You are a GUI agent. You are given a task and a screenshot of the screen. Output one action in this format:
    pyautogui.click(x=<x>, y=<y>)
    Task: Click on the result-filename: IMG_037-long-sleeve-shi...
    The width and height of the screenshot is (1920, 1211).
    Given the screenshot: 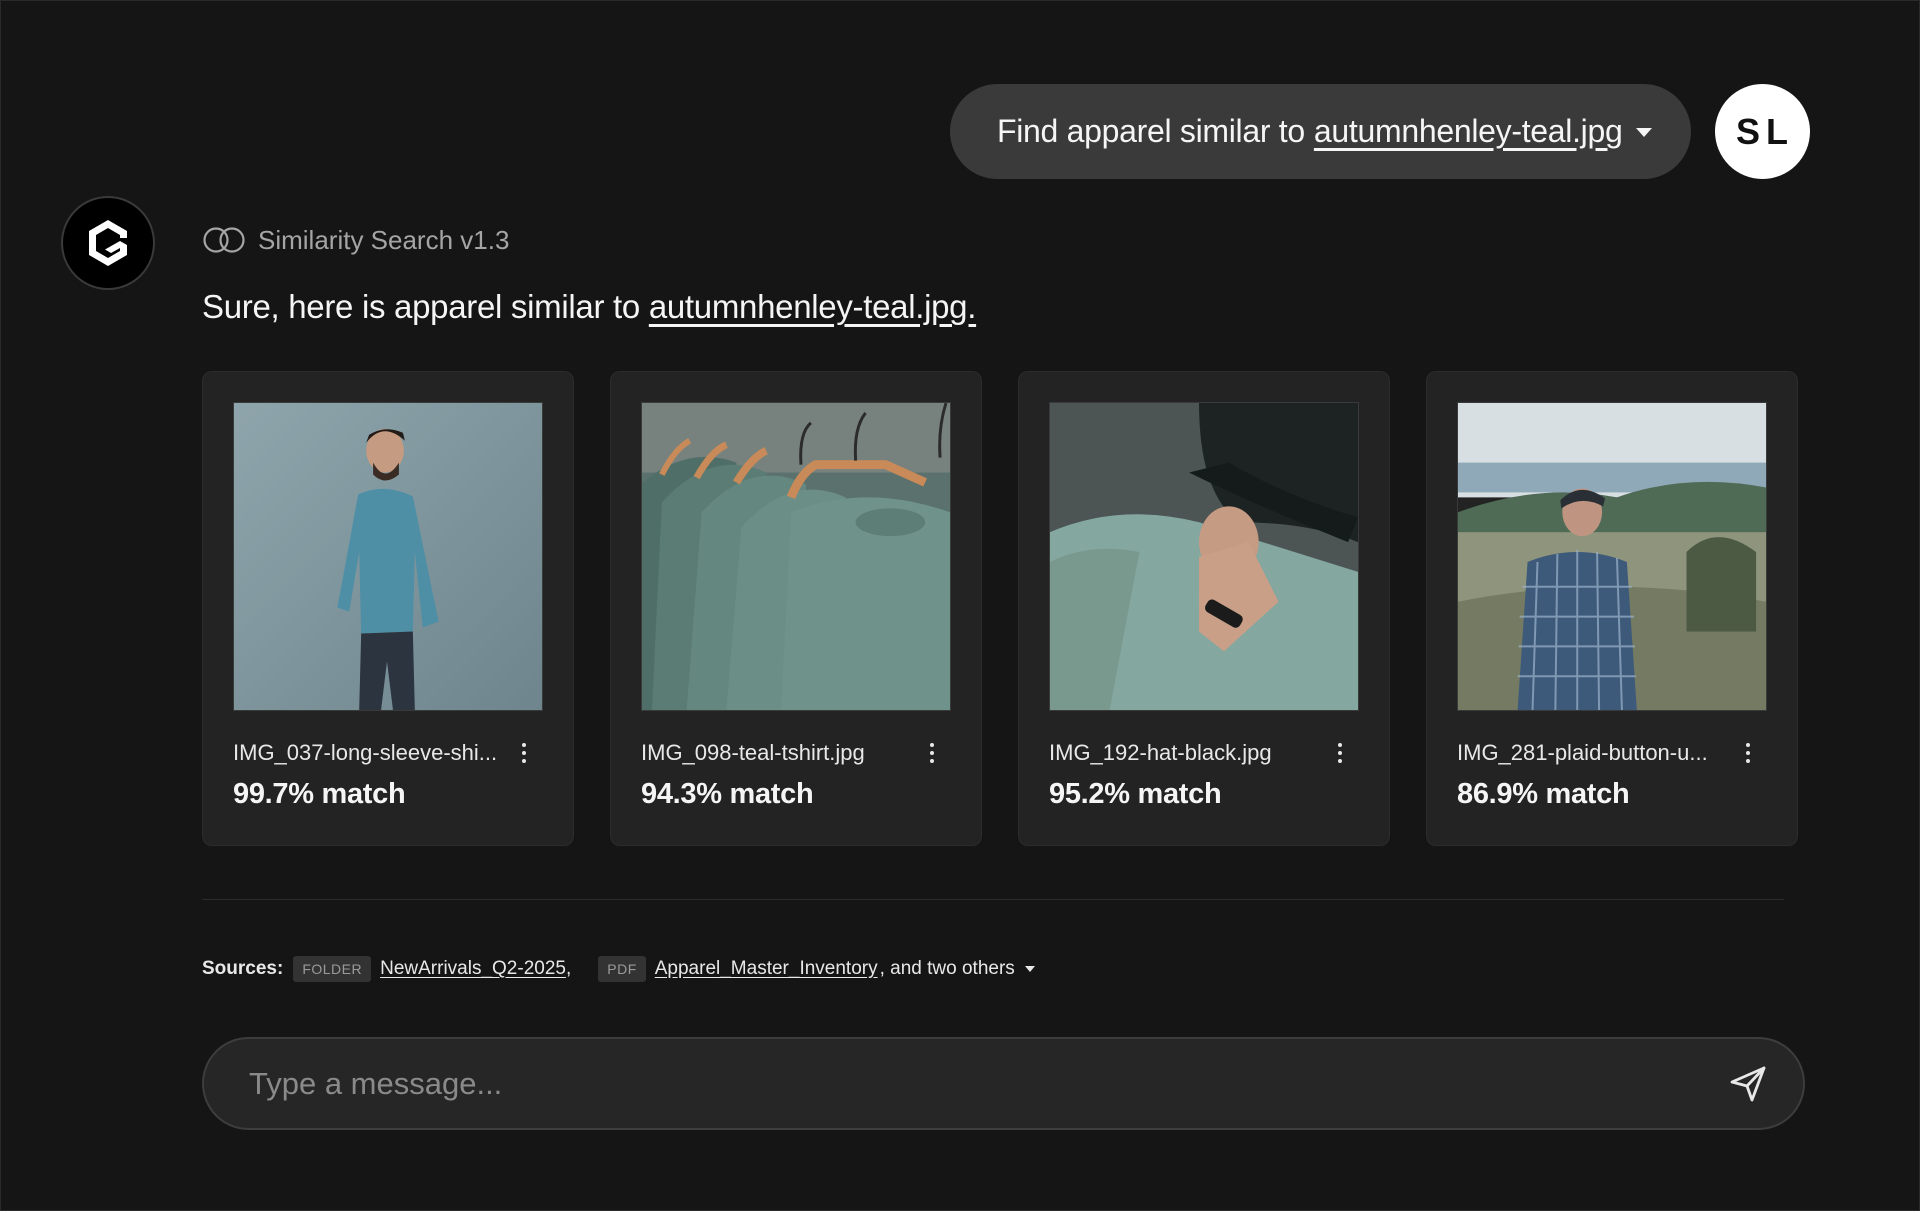 What is the action you would take?
    pyautogui.click(x=365, y=752)
    